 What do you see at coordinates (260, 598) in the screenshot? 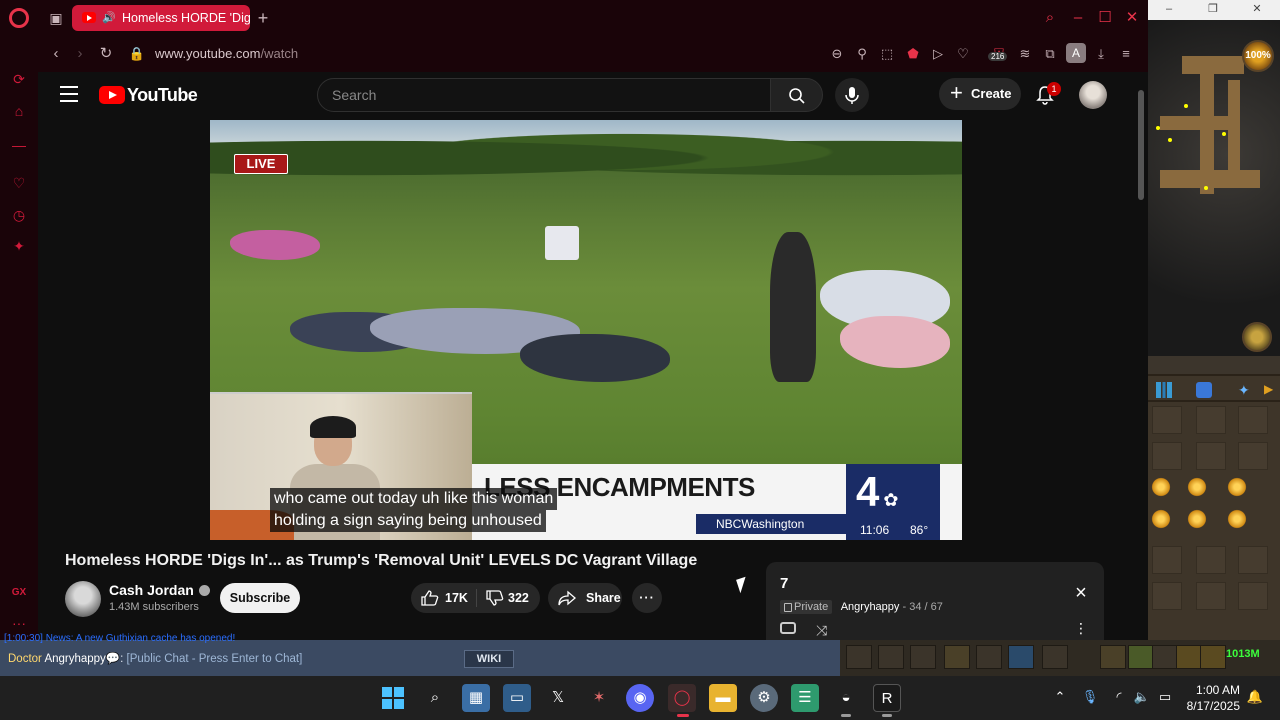
I see `subscribe-button: Subscribe` at bounding box center [260, 598].